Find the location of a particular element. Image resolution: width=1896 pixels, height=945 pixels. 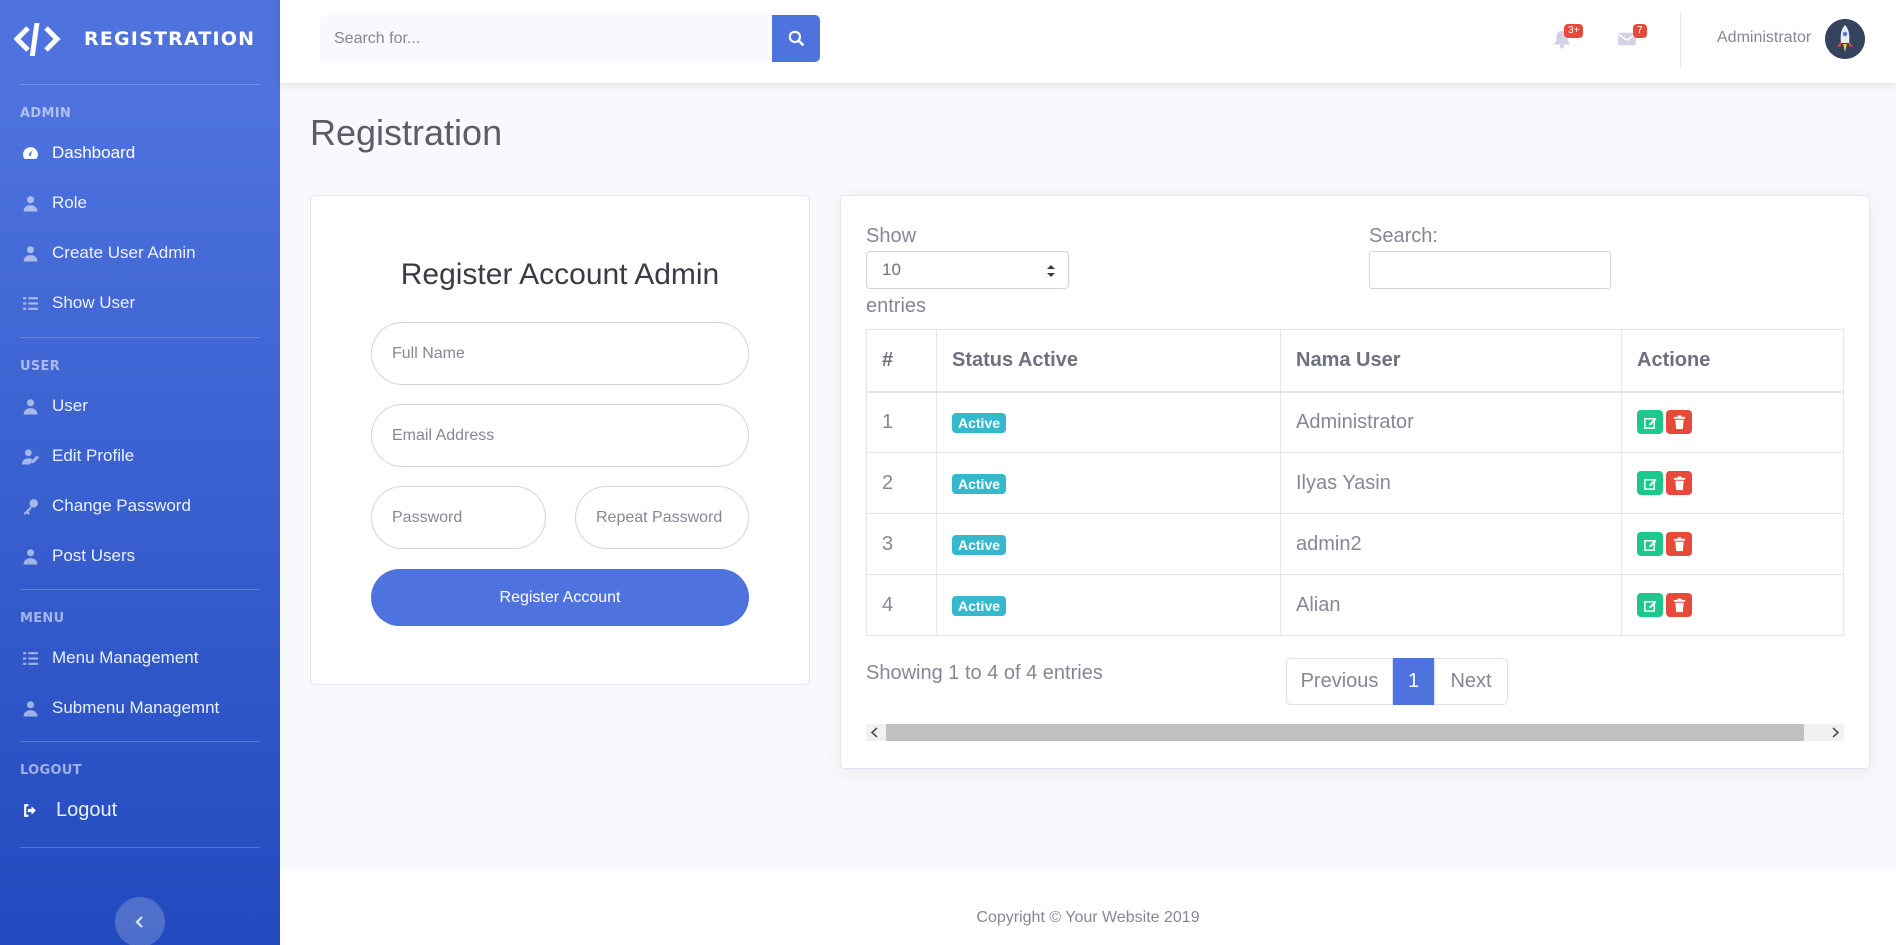

column-header-name: Nama User is located at coordinates (1451, 361).